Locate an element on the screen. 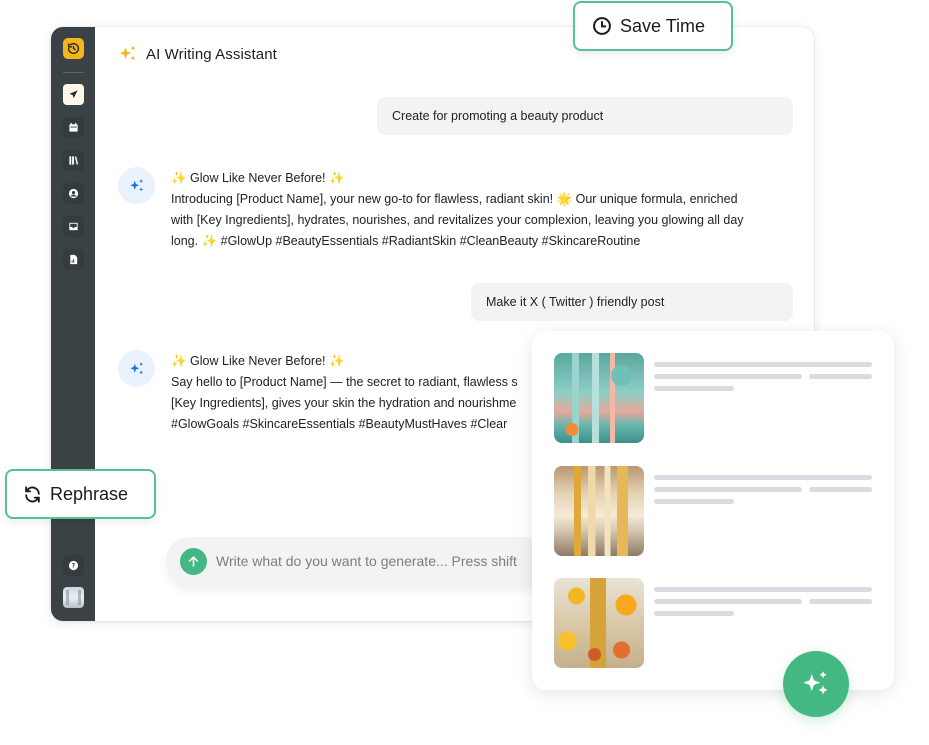 The width and height of the screenshot is (929, 745). help-button: ? is located at coordinates (73, 565).